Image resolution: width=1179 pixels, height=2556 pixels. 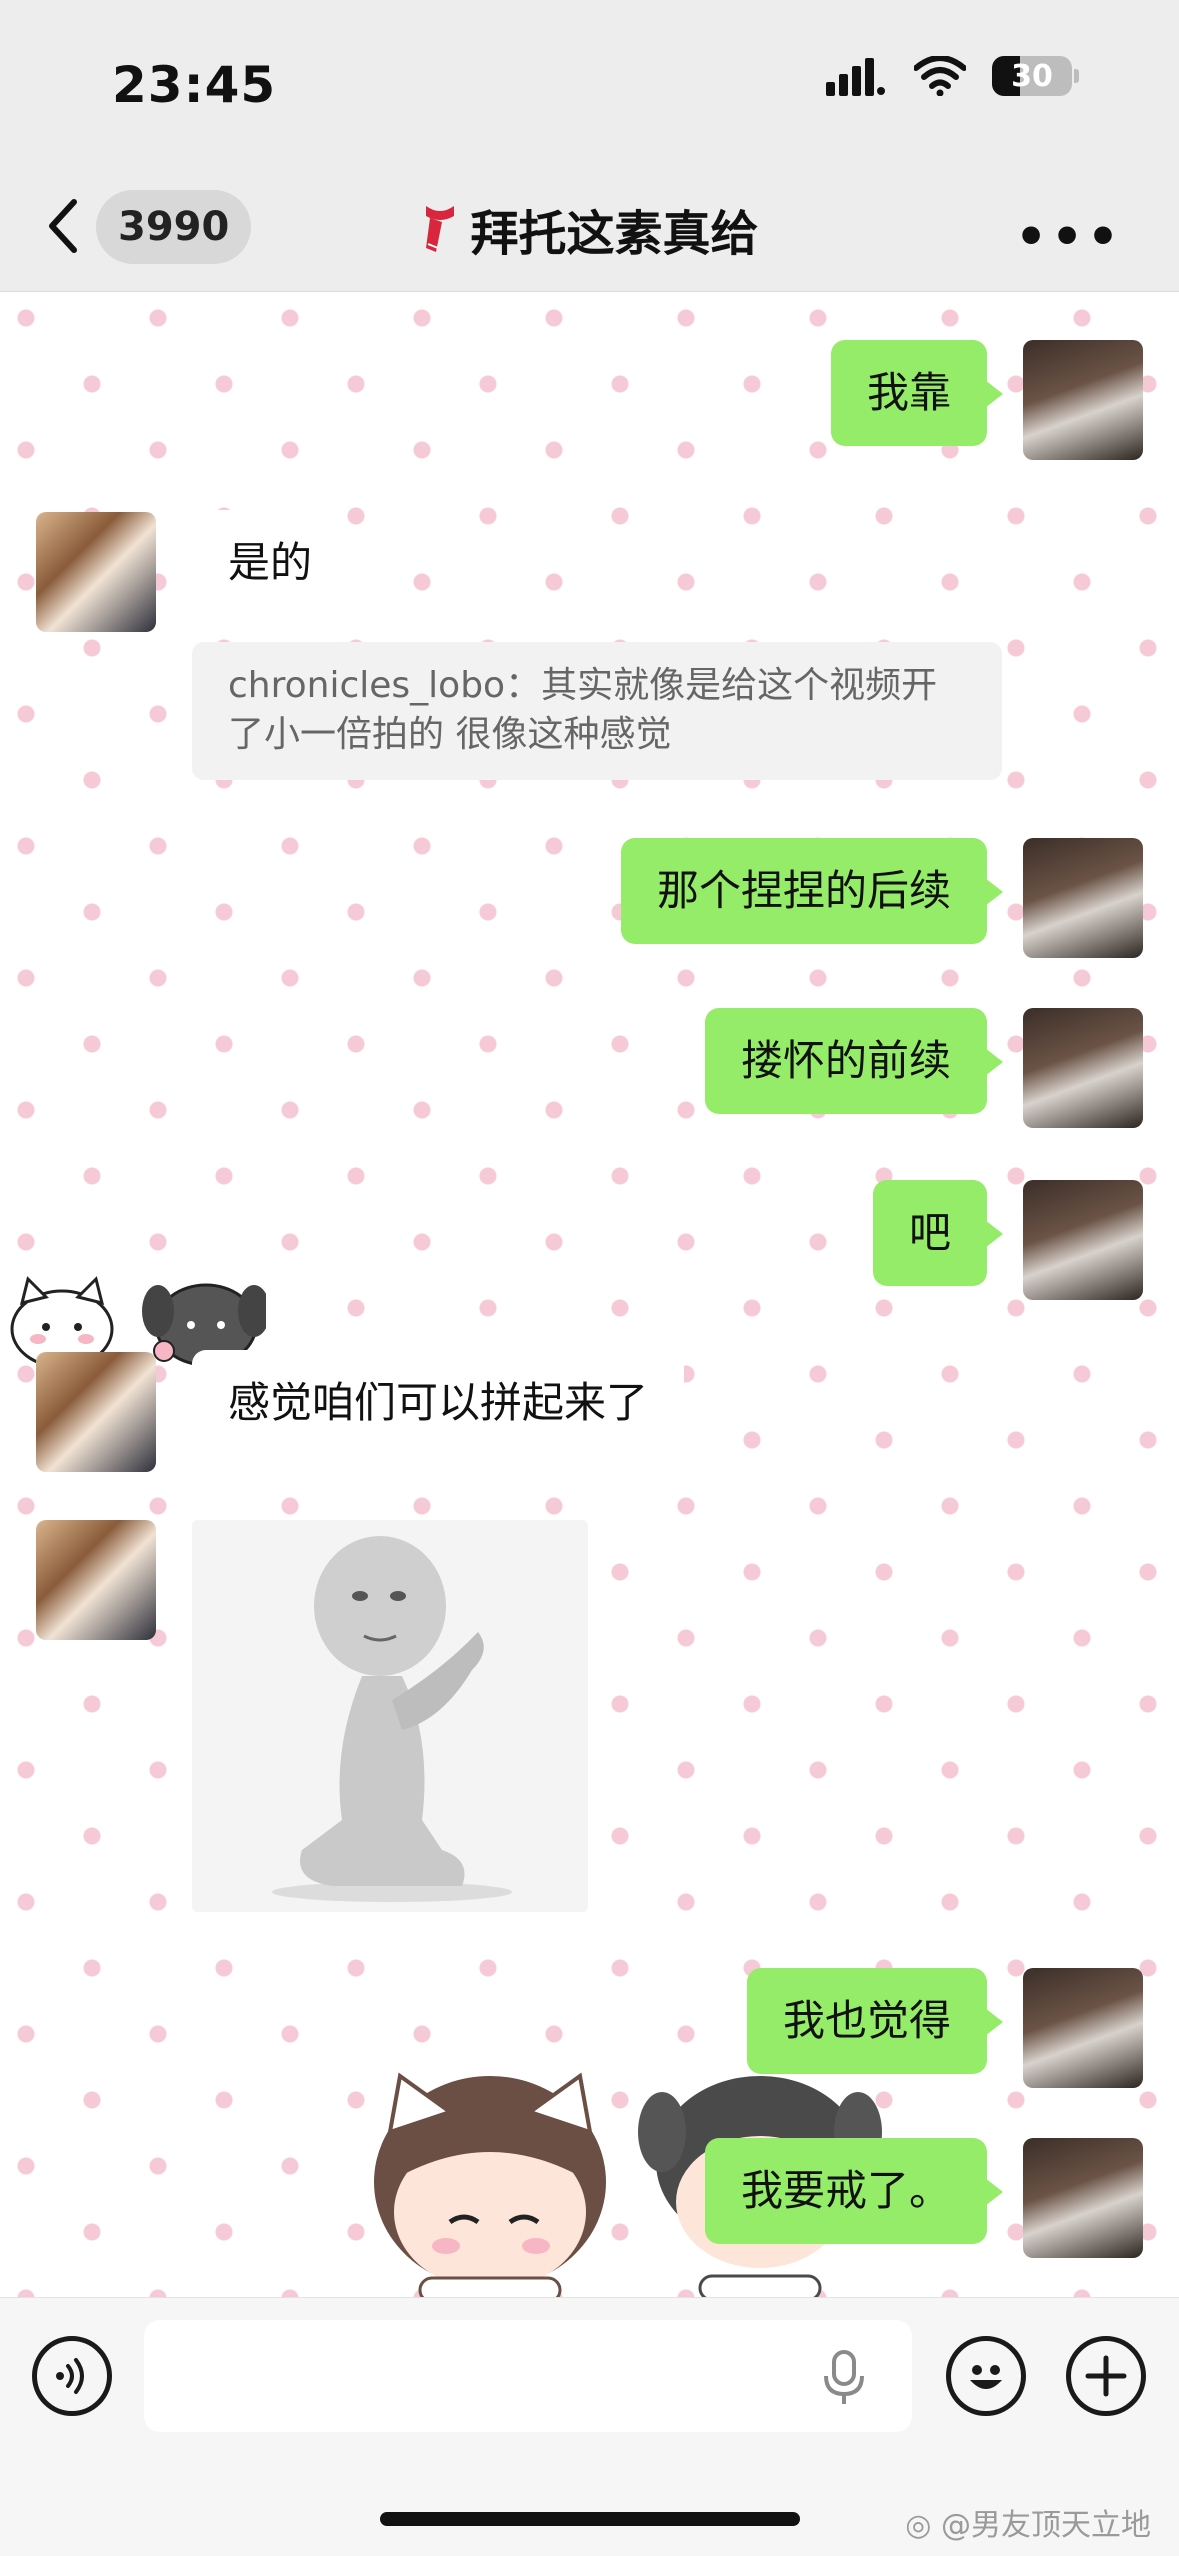 I want to click on message-bubble-sent: 我要戒了。, so click(x=854, y=2191).